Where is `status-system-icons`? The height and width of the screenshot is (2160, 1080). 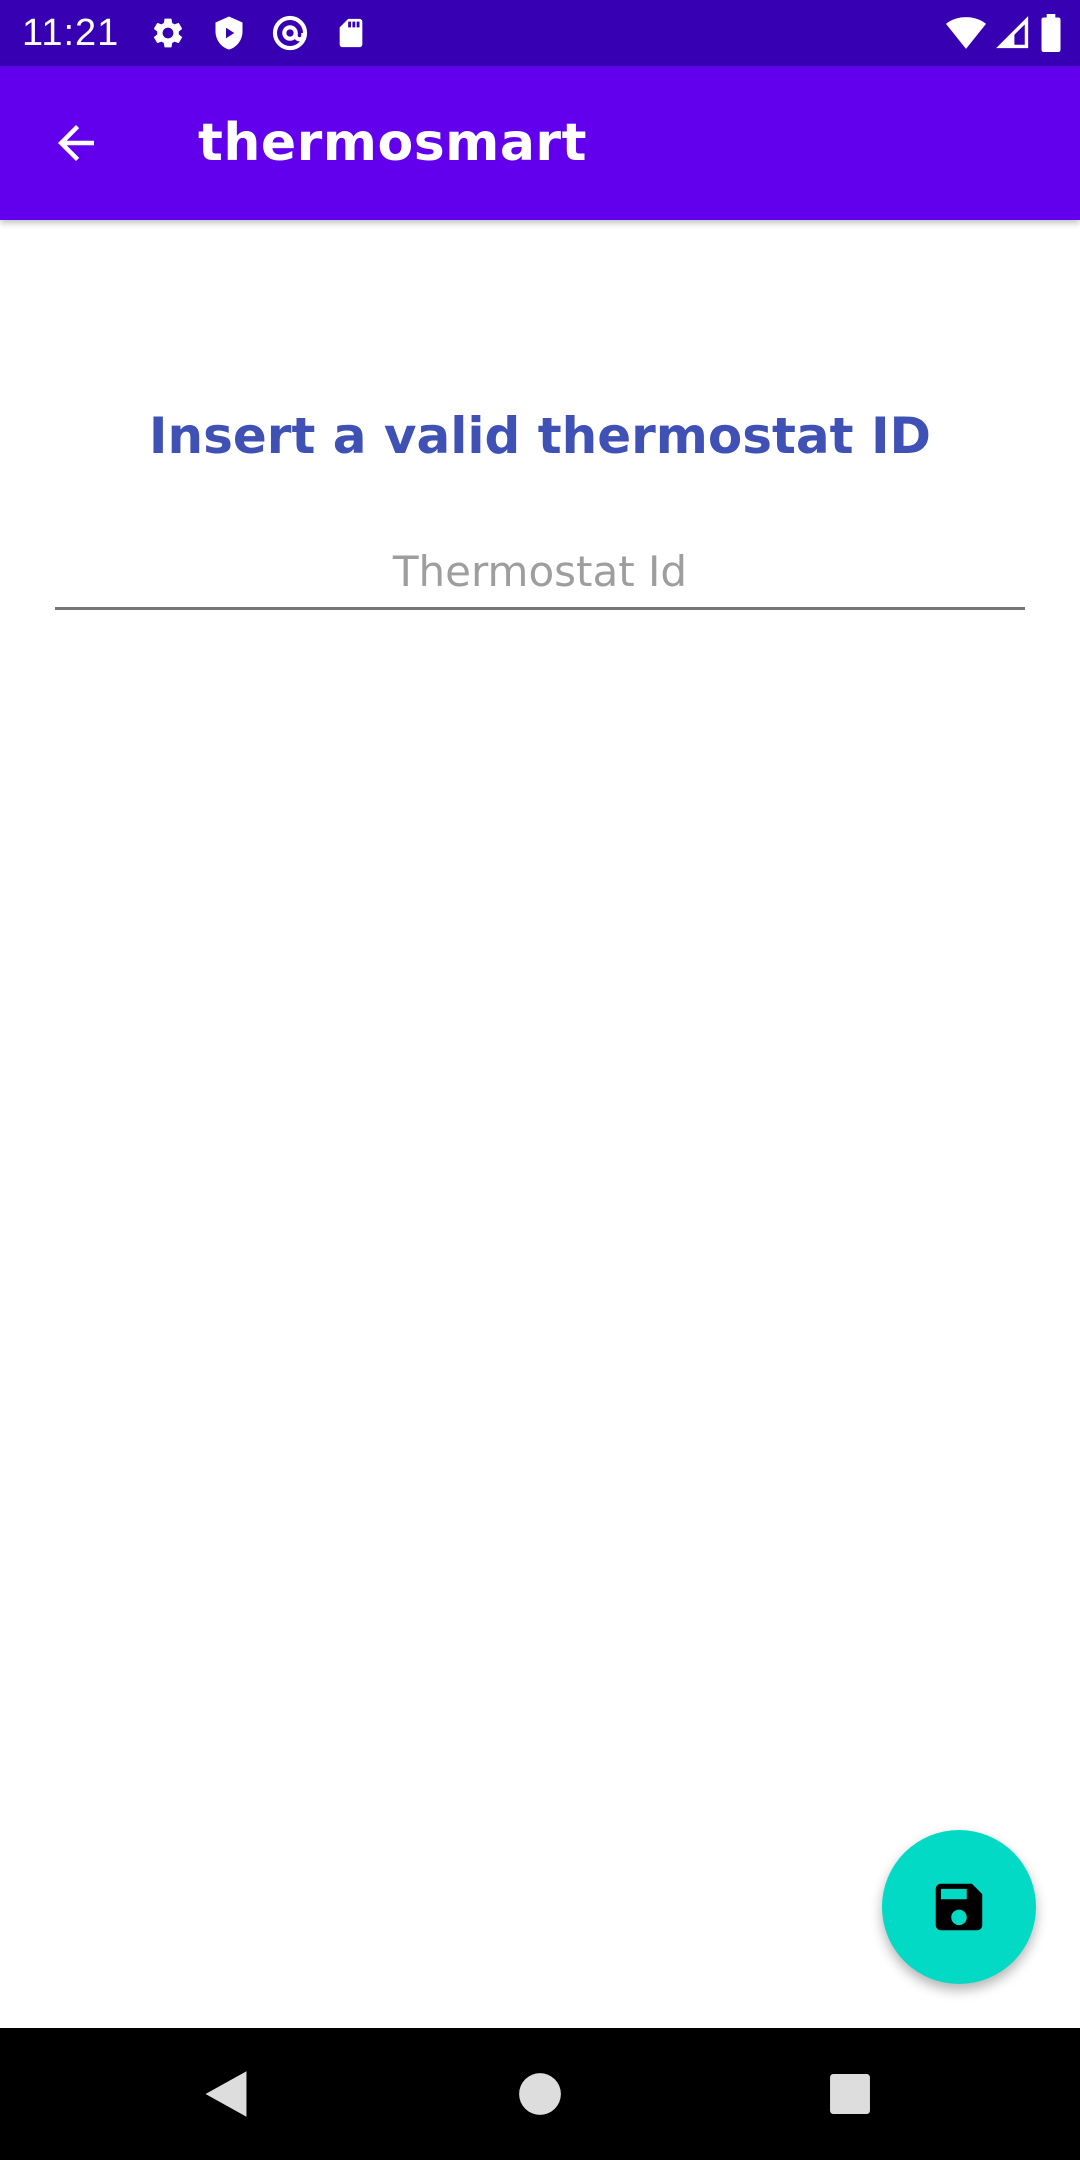 status-system-icons is located at coordinates (999, 33).